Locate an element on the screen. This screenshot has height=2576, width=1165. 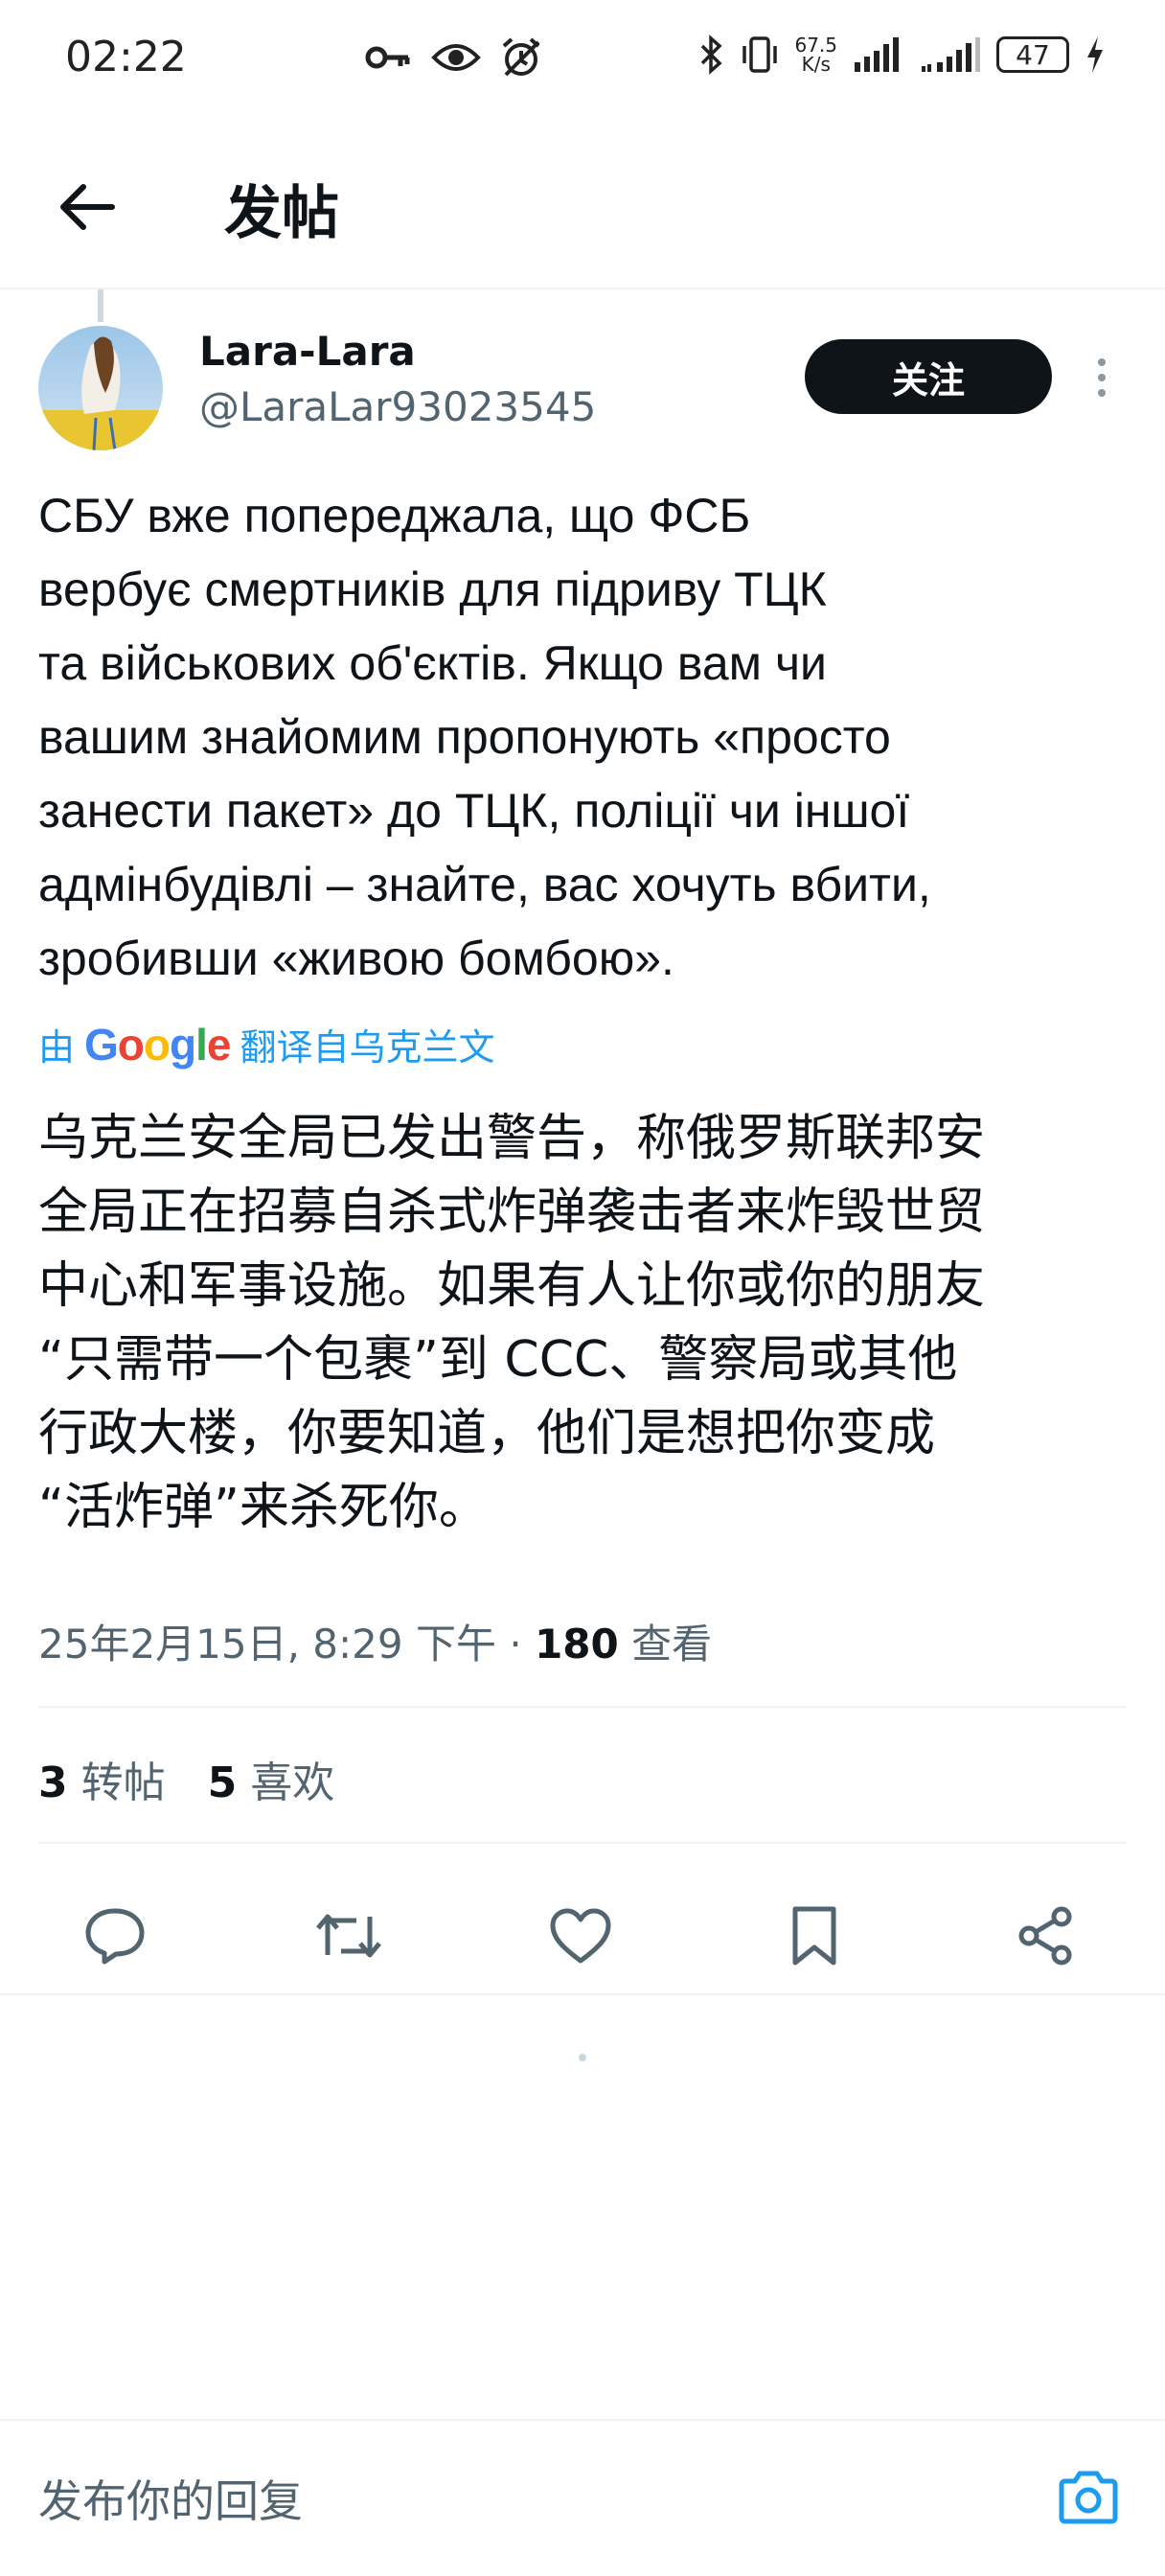
status-icons-right: 67.5 K/s 47 is located at coordinates (901, 54).